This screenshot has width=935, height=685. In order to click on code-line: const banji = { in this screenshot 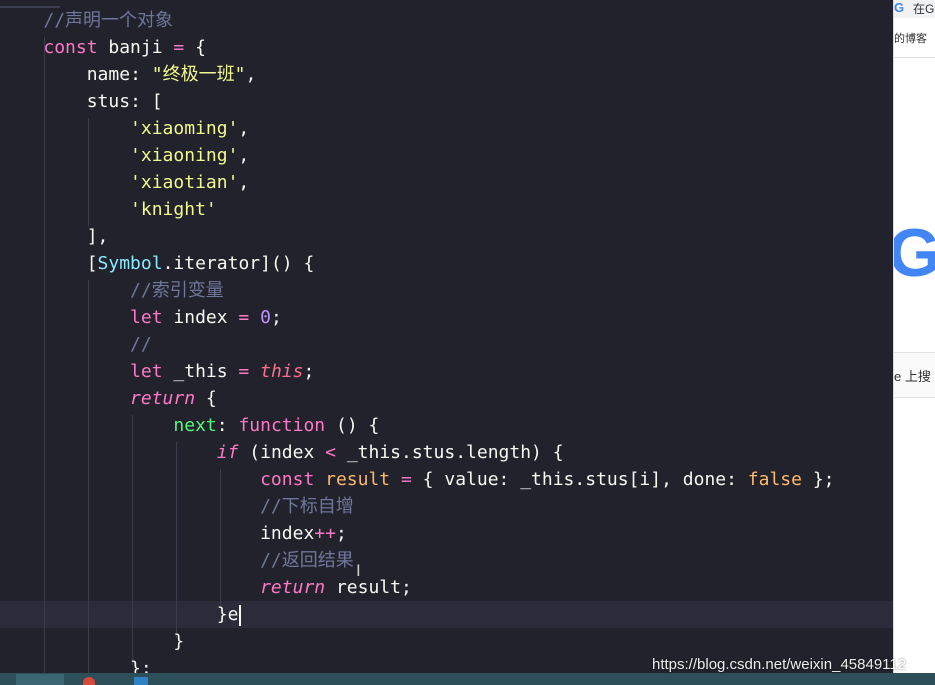, I will do `click(103, 47)`.